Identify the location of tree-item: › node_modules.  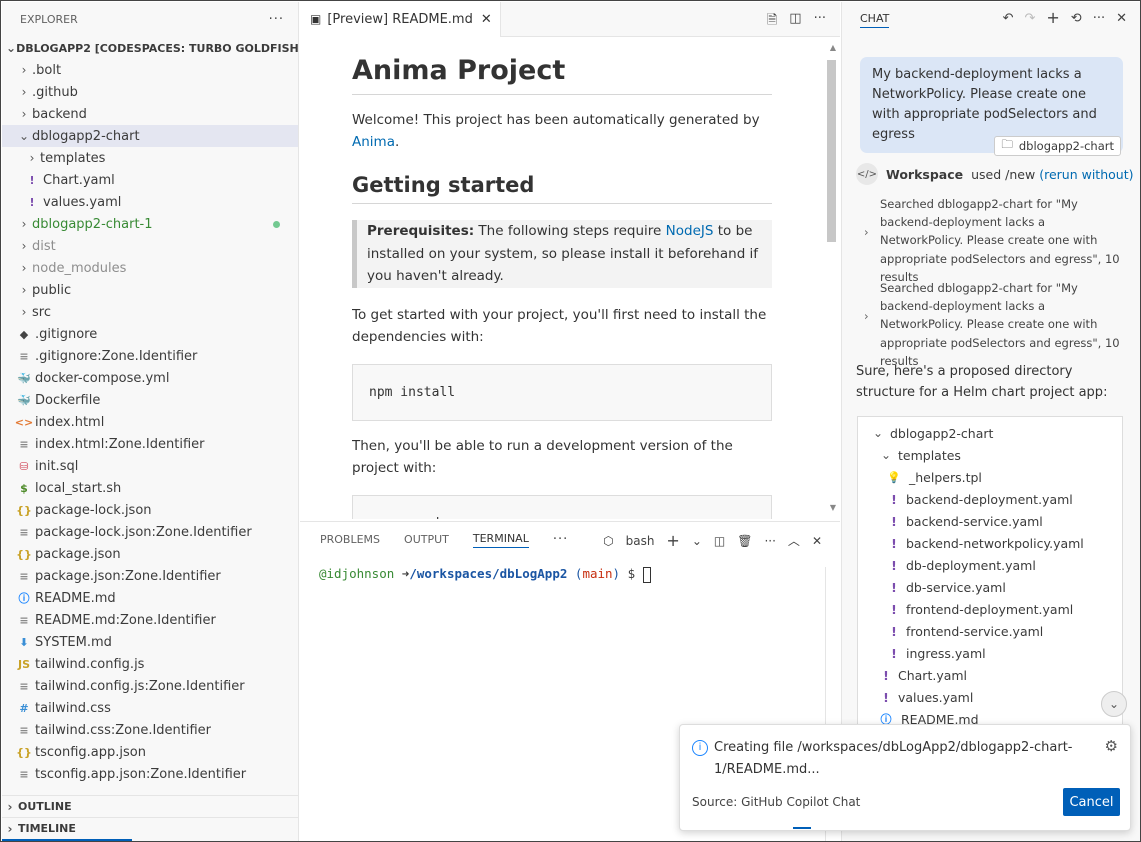
(150, 268).